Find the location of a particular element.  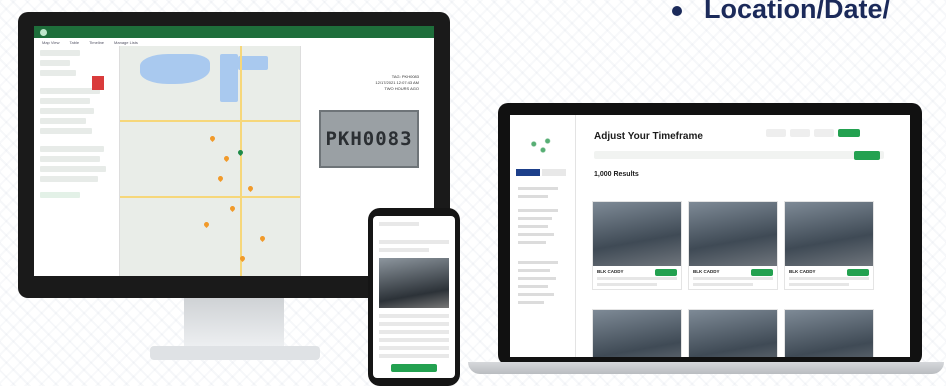

laptop-sidebar is located at coordinates (543, 236).